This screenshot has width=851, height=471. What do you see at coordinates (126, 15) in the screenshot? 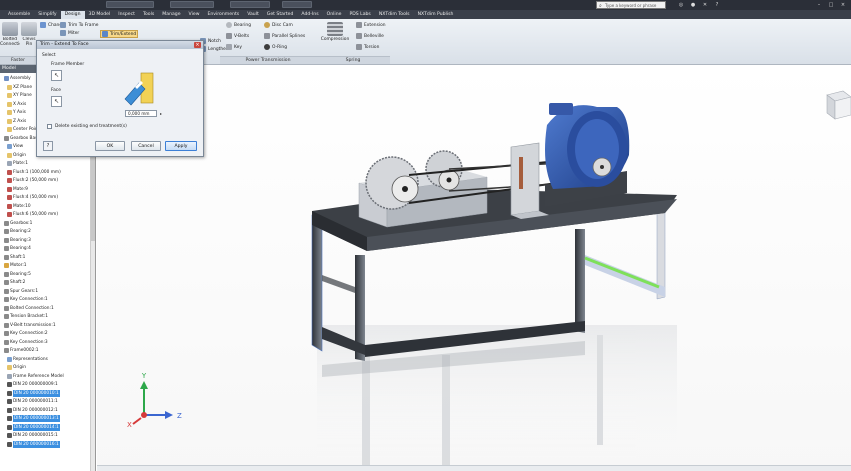
I see `tab-inspect: Inspect` at bounding box center [126, 15].